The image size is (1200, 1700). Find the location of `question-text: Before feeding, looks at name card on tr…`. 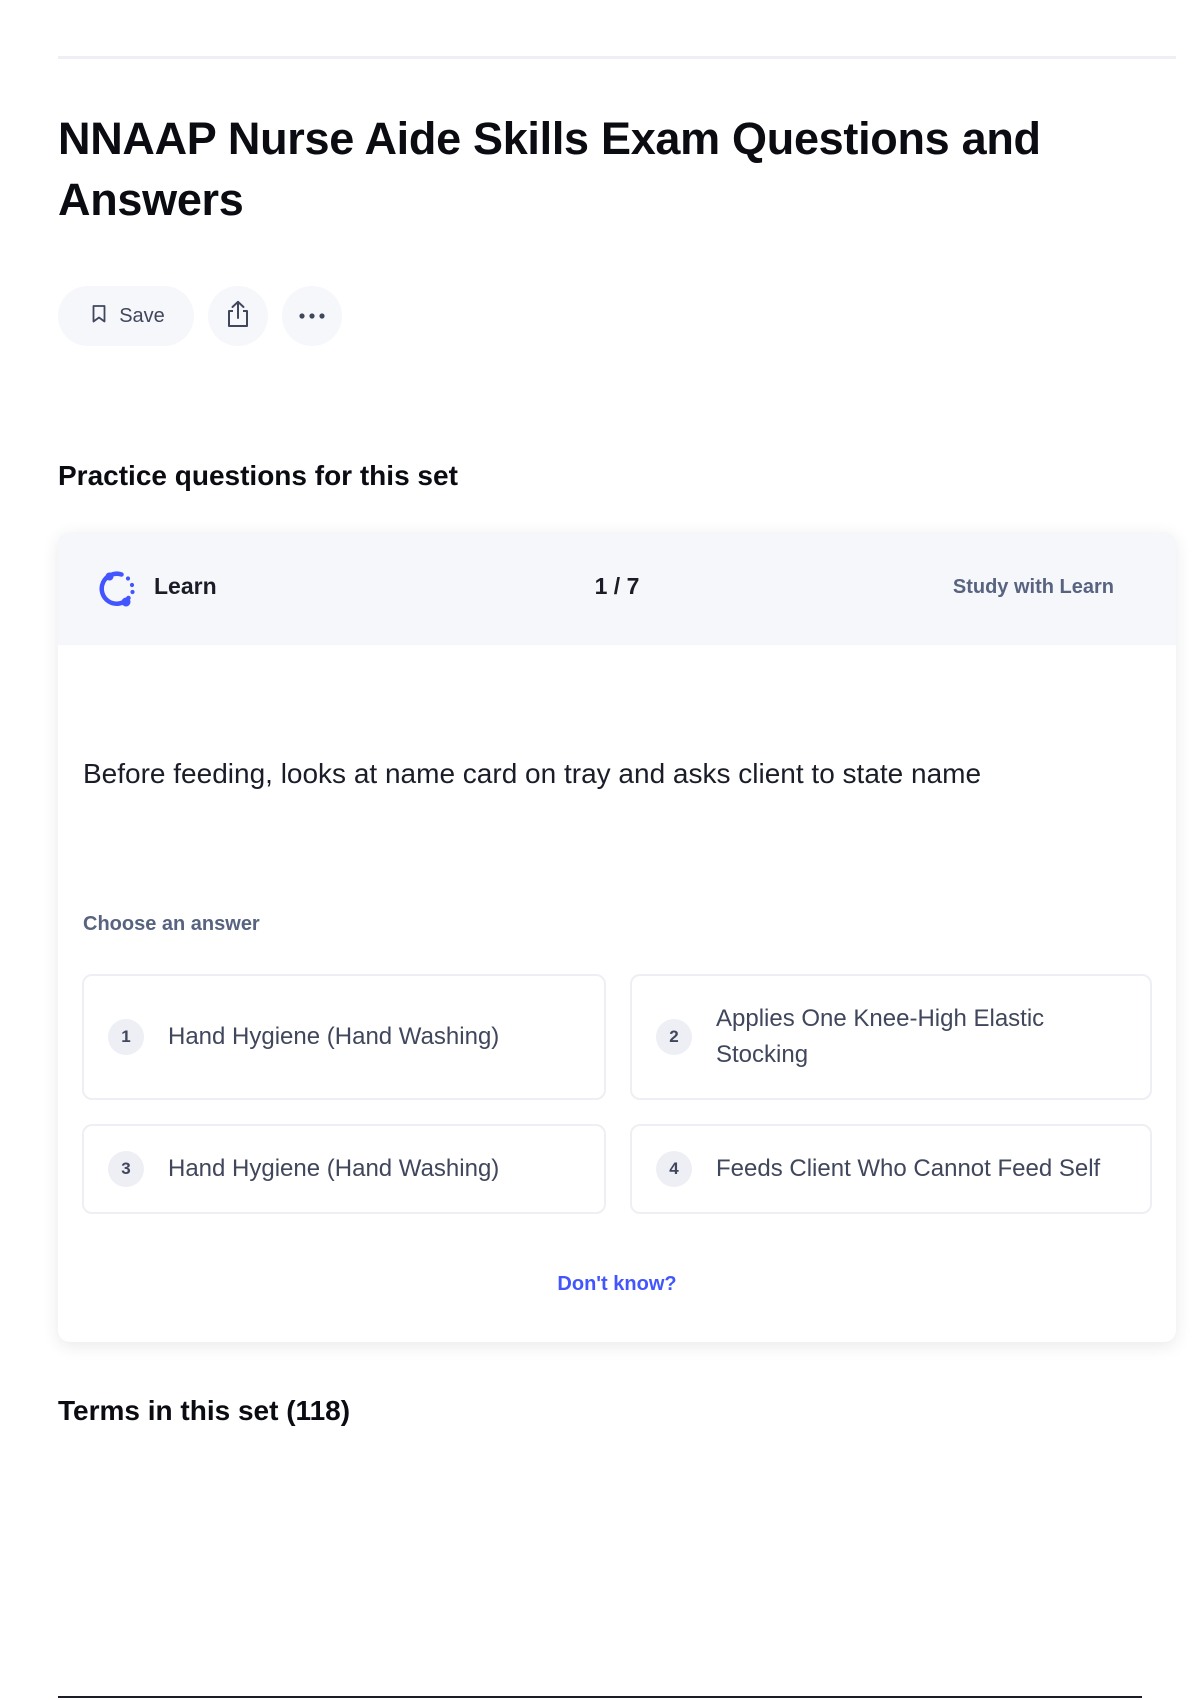

question-text: Before feeding, looks at name card on tr… is located at coordinates (532, 773).